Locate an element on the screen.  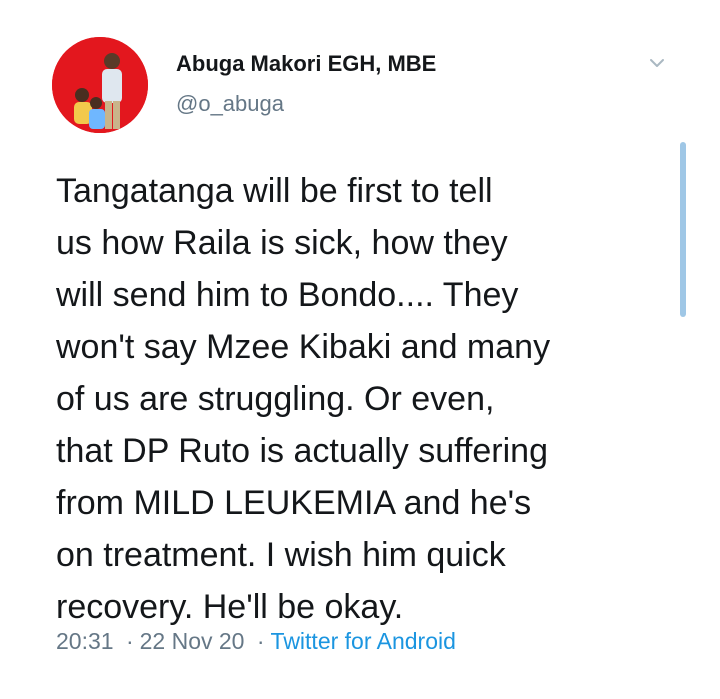
avatar-photo is located at coordinates (100, 85).